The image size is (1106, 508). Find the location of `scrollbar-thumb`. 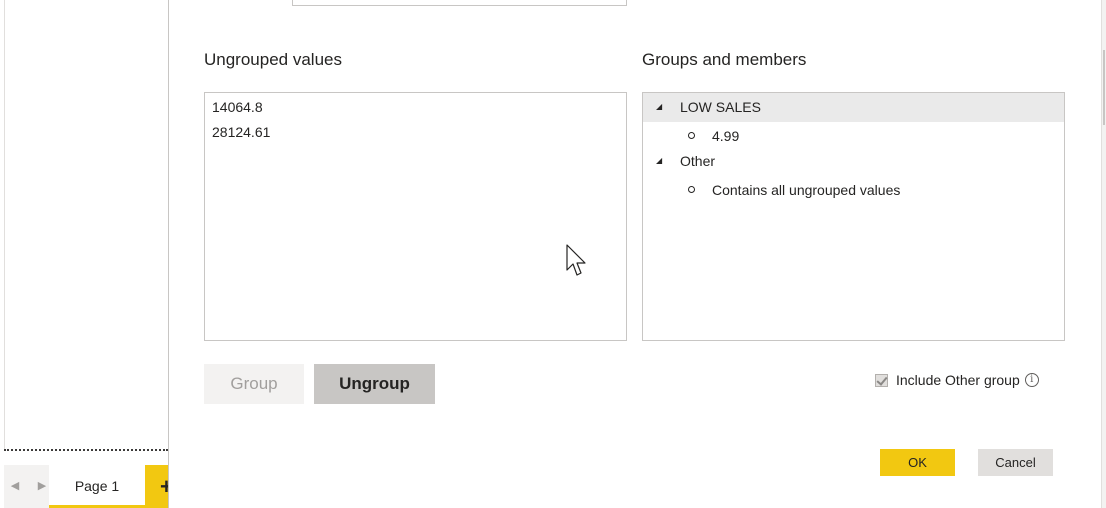

scrollbar-thumb is located at coordinates (1104, 87).